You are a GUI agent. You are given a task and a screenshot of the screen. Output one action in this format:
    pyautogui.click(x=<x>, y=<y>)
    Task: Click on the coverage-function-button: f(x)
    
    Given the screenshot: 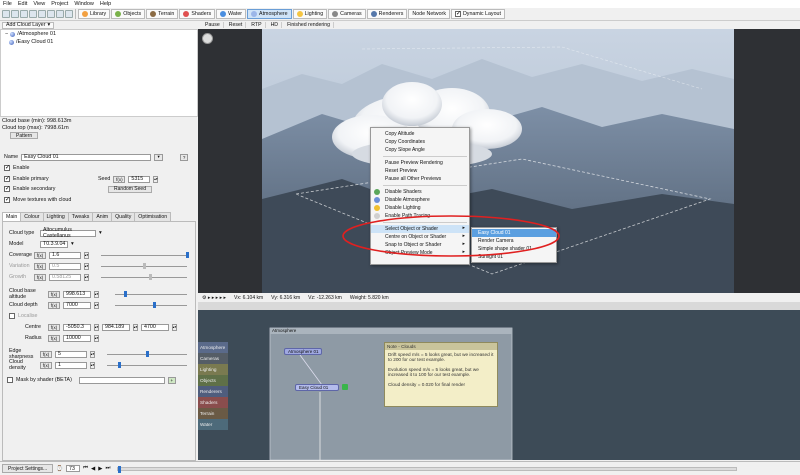 What is the action you would take?
    pyautogui.click(x=40, y=255)
    